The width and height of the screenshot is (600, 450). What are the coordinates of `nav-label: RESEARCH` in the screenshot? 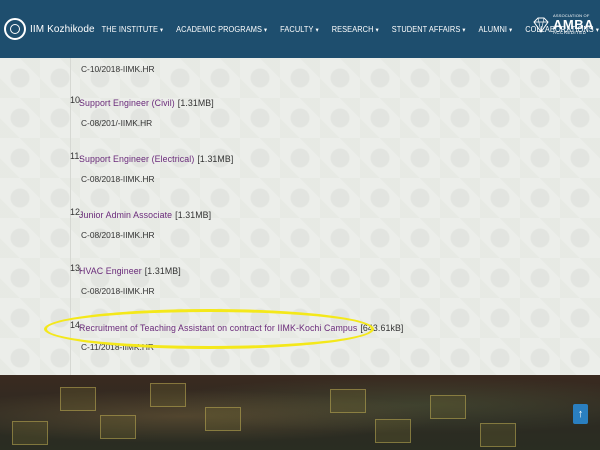 It's located at (352, 29).